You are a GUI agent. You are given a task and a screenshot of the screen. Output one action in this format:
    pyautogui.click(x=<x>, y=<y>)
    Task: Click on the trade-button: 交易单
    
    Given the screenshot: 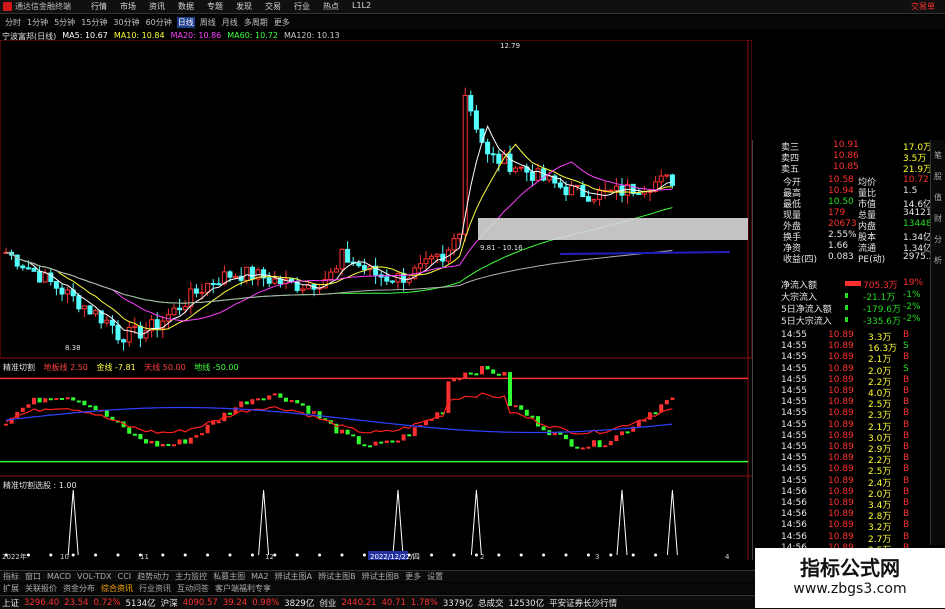 What is the action you would take?
    pyautogui.click(x=923, y=6)
    